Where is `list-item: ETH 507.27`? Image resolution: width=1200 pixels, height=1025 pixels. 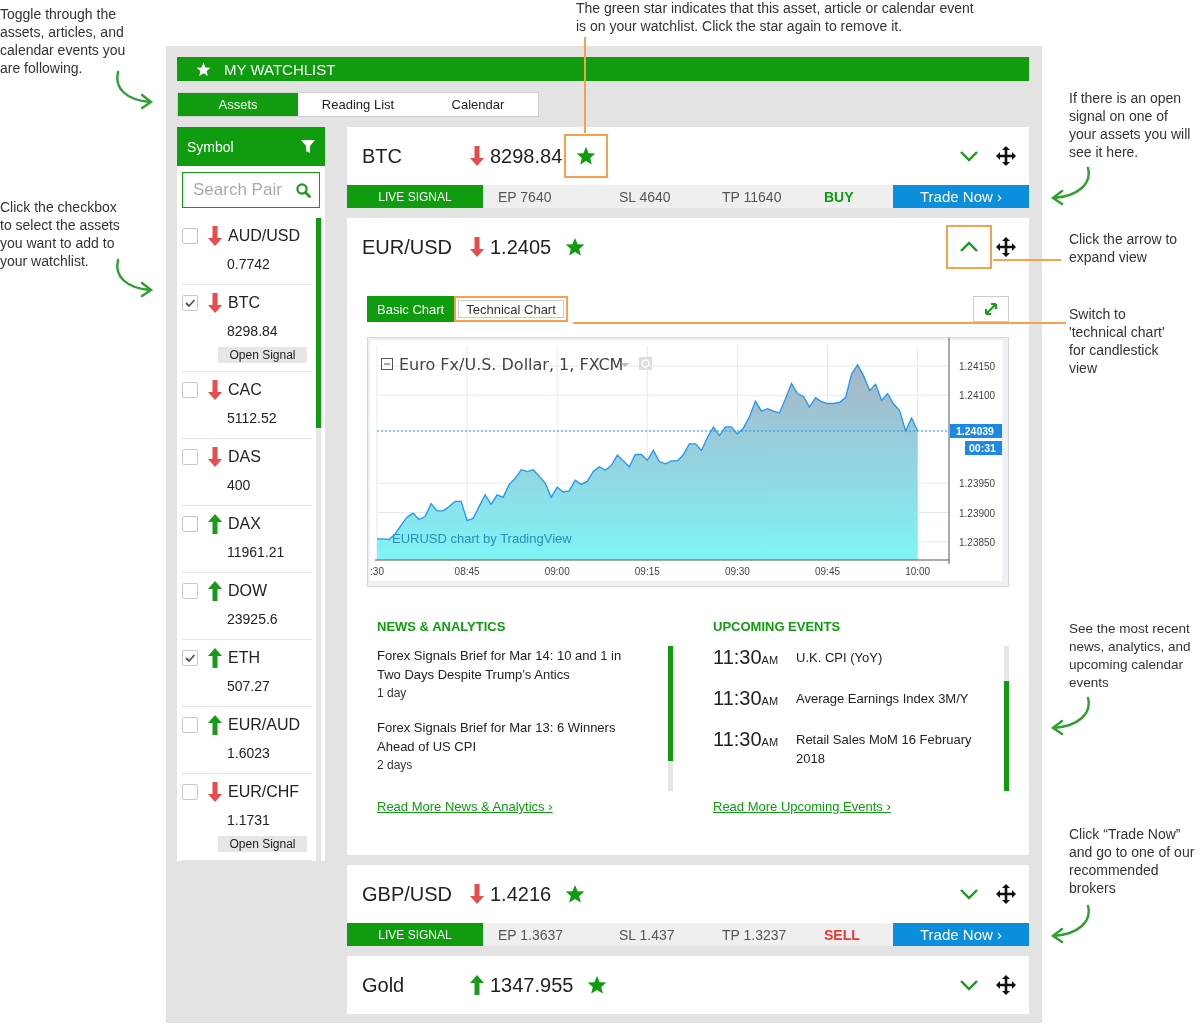 list-item: ETH 507.27 is located at coordinates (247, 673).